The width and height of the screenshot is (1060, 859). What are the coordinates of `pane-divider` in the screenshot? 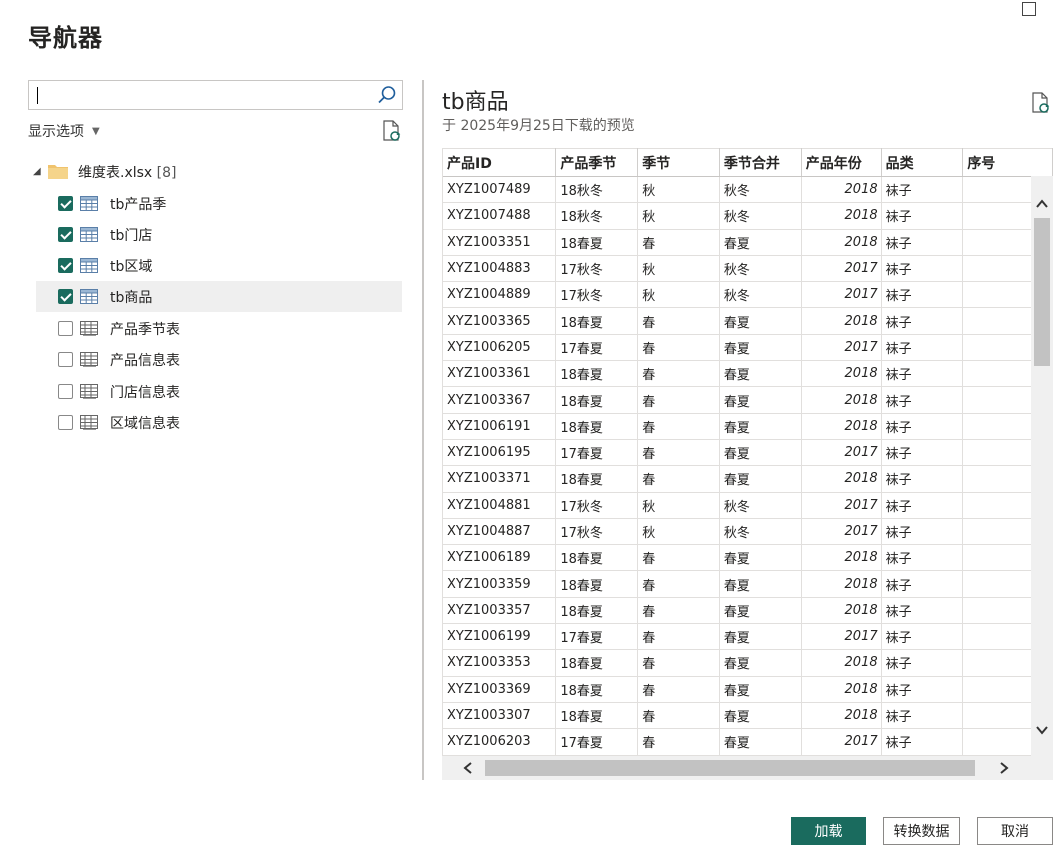 It's located at (423, 430).